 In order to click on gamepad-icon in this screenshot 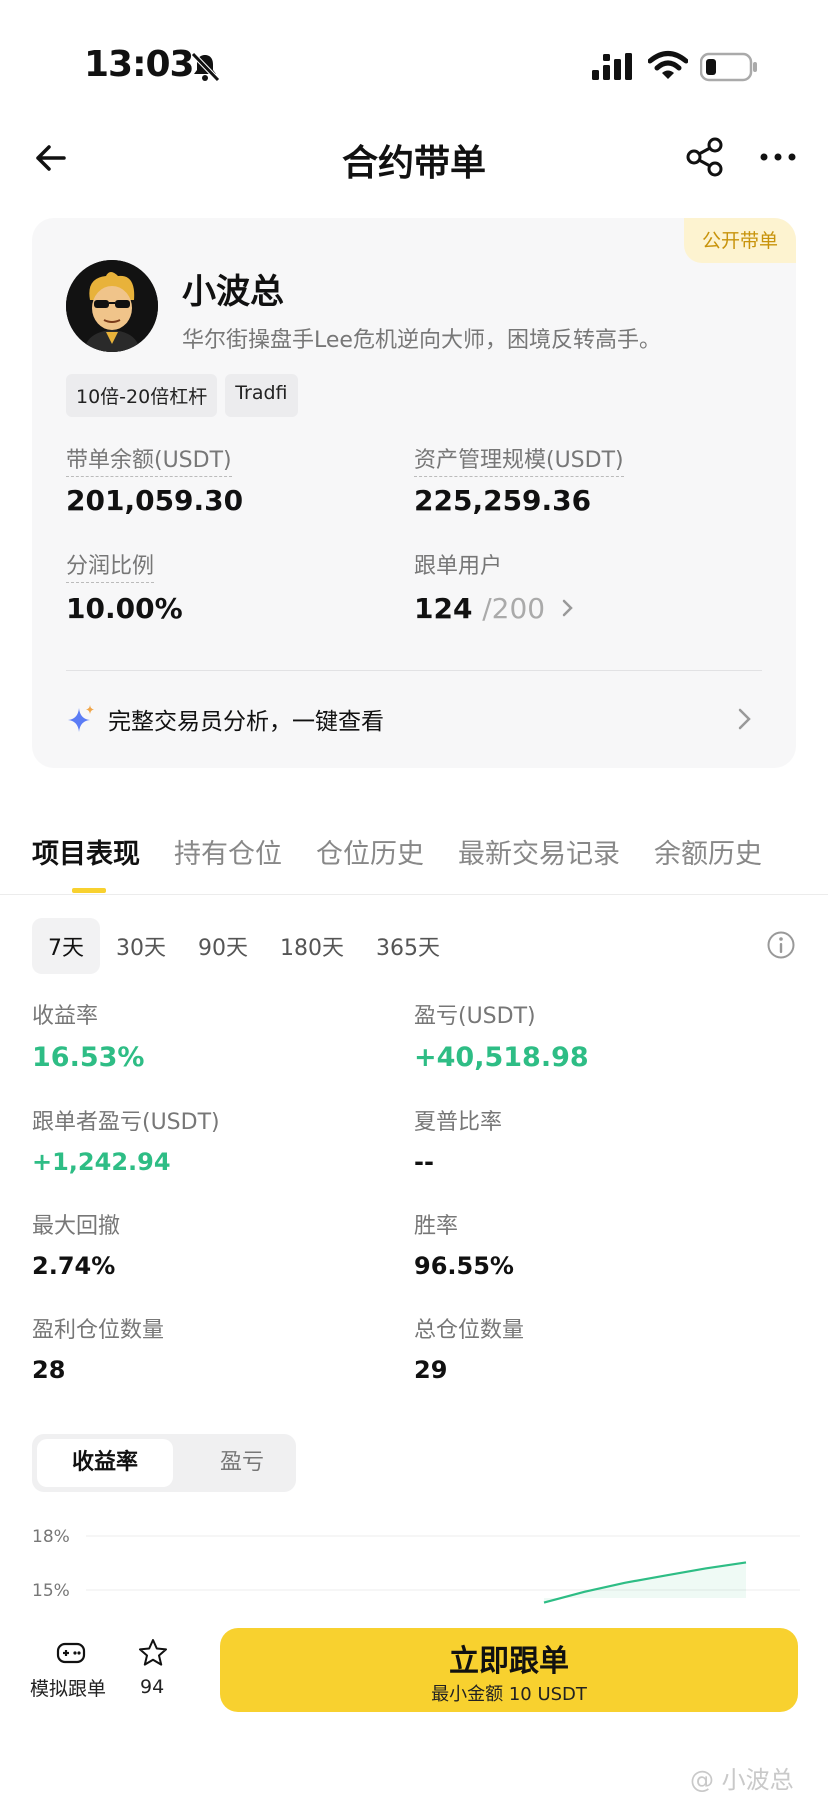, I will do `click(71, 1653)`.